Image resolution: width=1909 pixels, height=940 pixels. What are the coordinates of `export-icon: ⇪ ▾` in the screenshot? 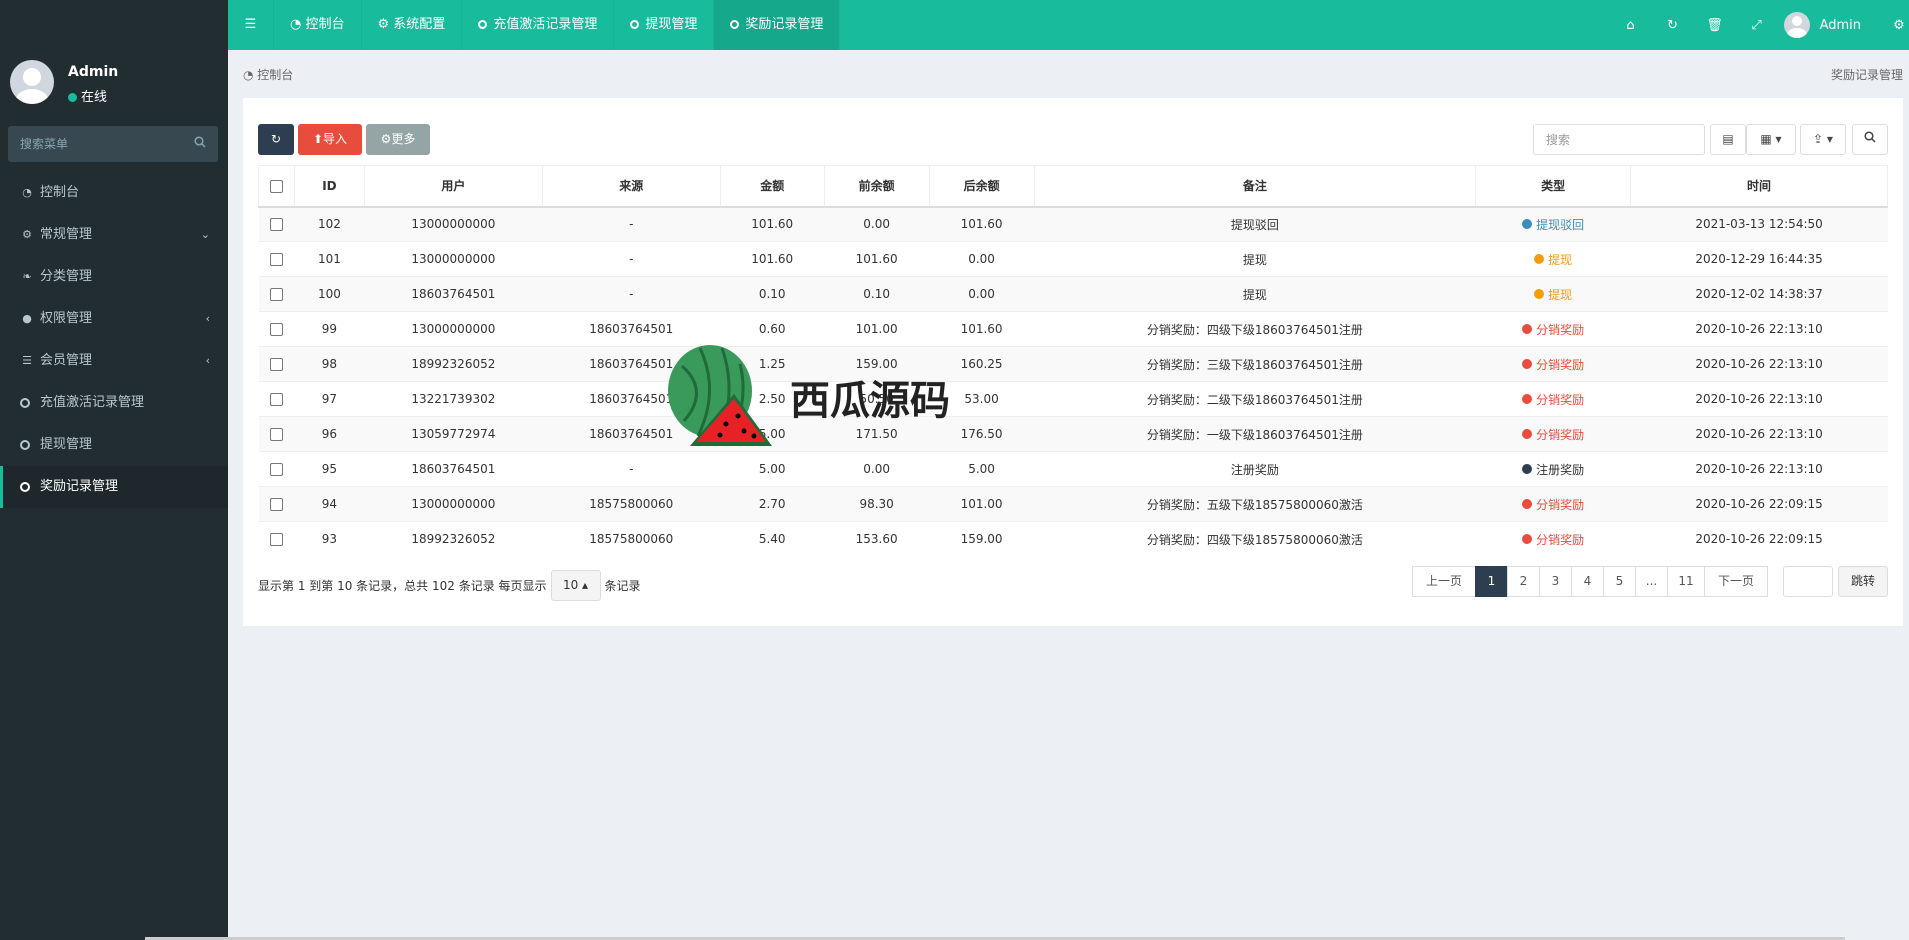 It's located at (1823, 139).